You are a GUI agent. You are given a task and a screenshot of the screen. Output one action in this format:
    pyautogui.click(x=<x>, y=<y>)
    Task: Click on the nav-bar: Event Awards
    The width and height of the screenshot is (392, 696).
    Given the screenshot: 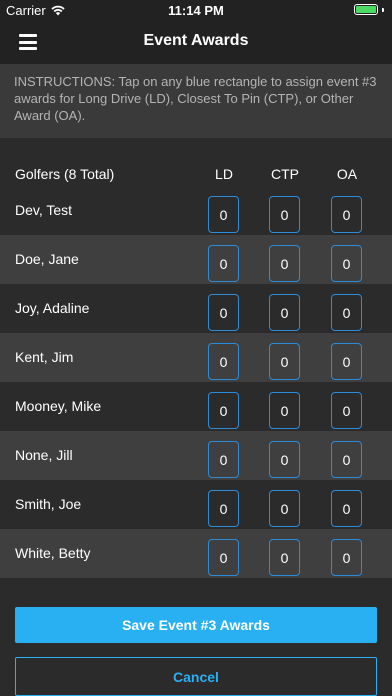 What is the action you would take?
    pyautogui.click(x=196, y=42)
    